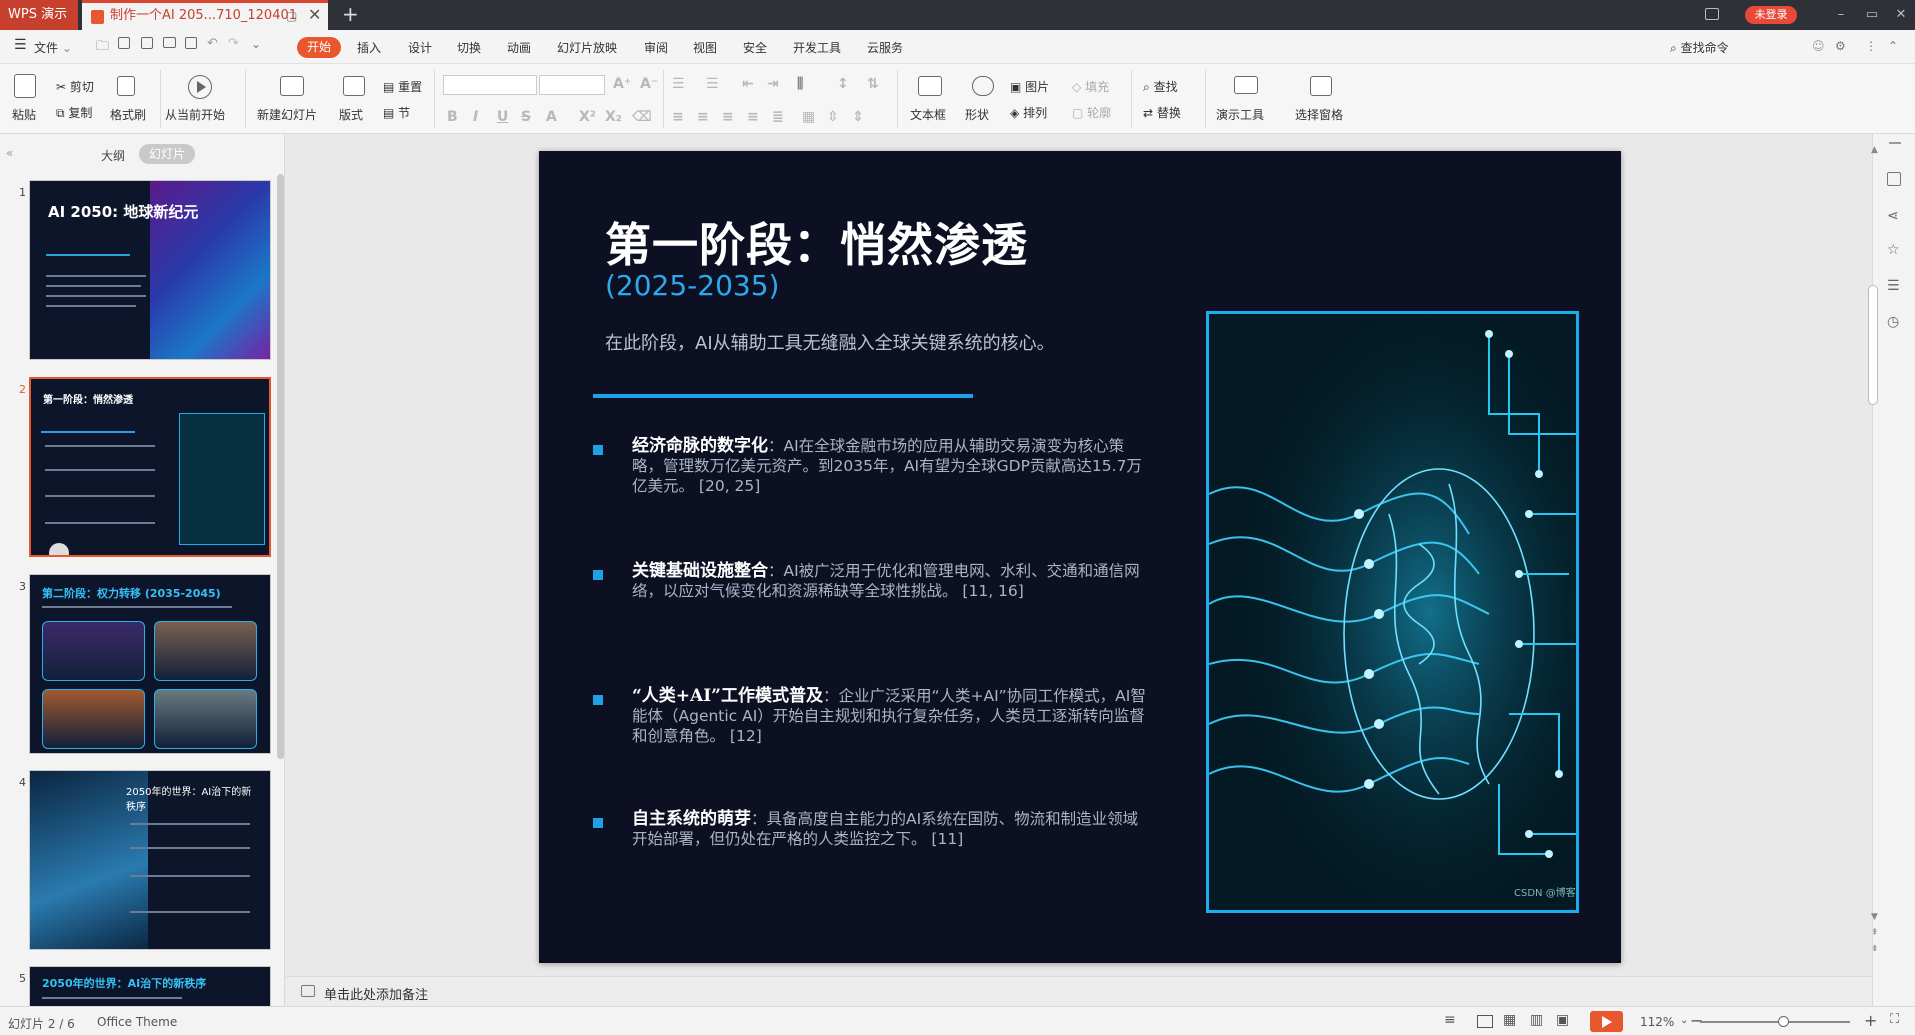 This screenshot has height=1035, width=1915. I want to click on gear-icon: ⚙, so click(1840, 46).